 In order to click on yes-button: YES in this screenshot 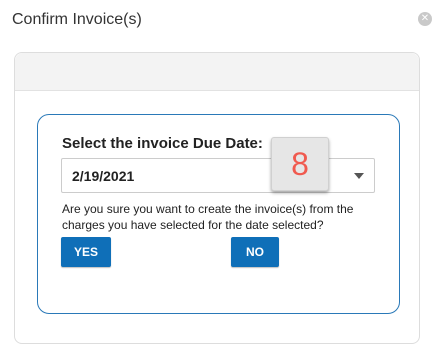, I will do `click(86, 252)`.